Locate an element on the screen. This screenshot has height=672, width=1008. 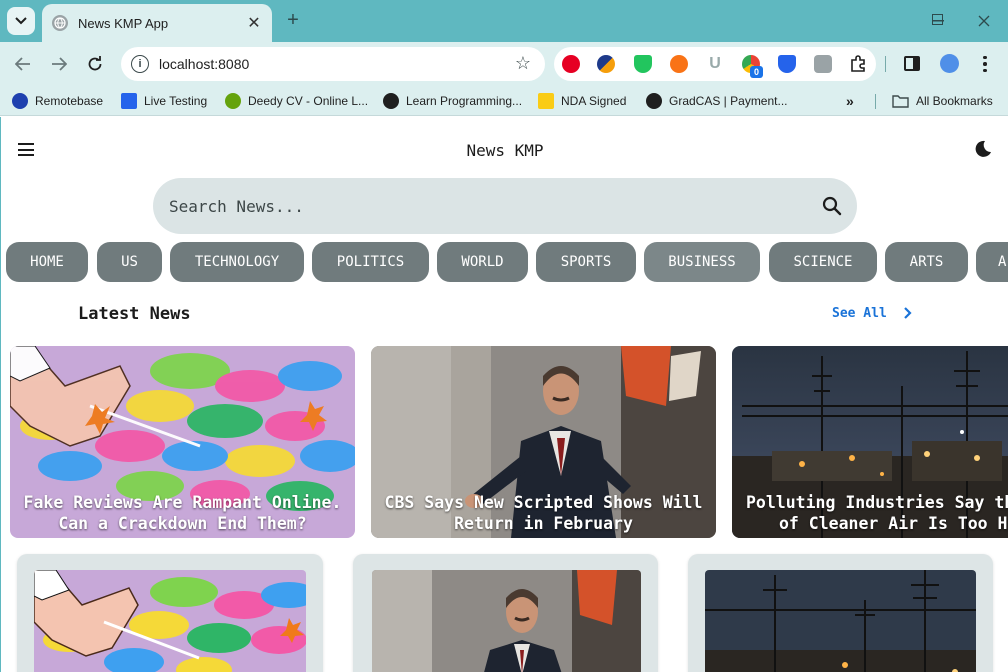
extensions-tray: U 0 is located at coordinates (715, 64).